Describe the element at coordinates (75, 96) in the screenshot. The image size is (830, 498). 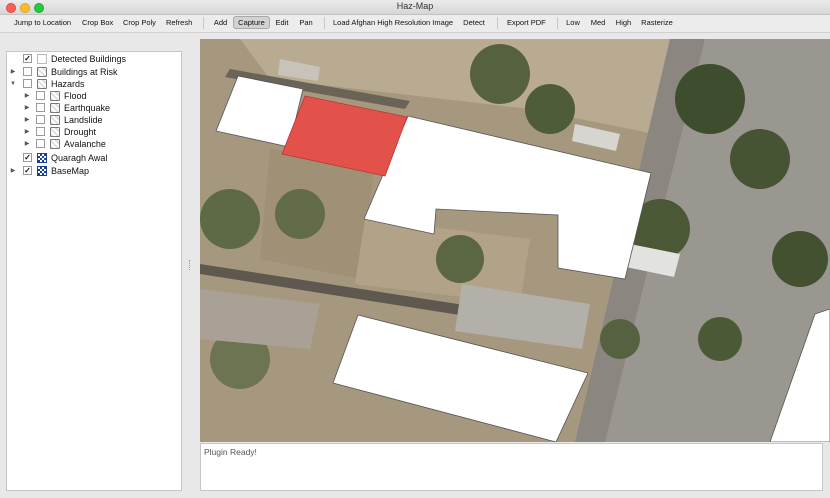
I see `layer-label: Flood` at that location.